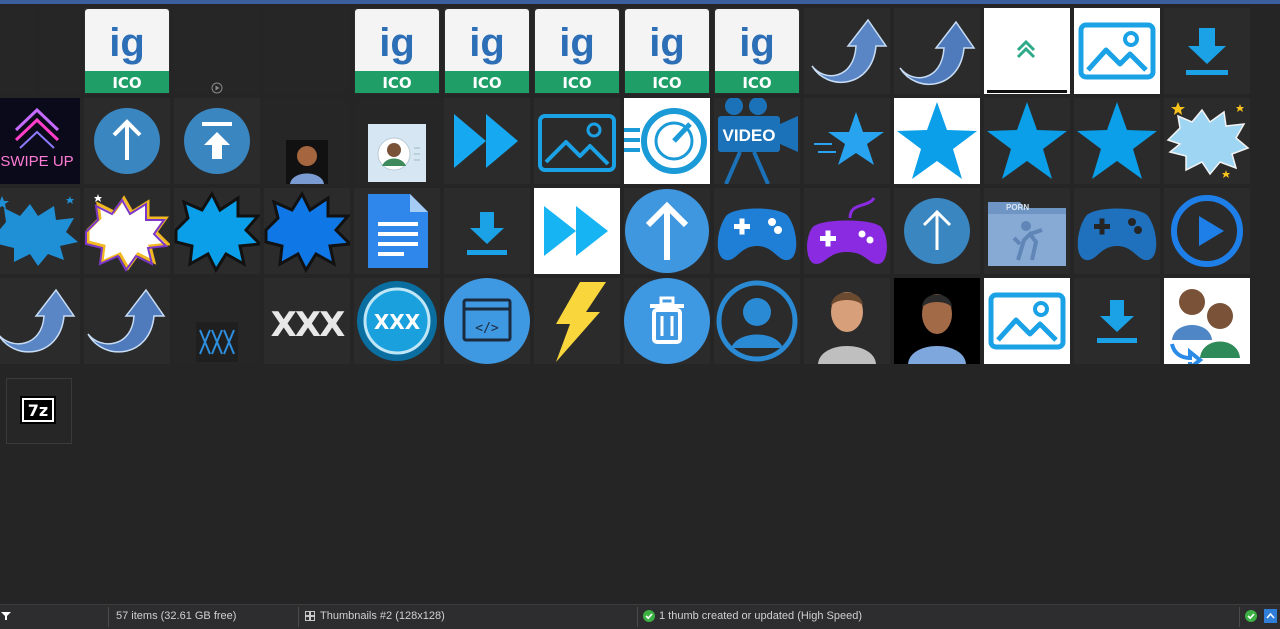 The width and height of the screenshot is (1280, 629). What do you see at coordinates (1270, 617) in the screenshot?
I see `panel-toggle-icon` at bounding box center [1270, 617].